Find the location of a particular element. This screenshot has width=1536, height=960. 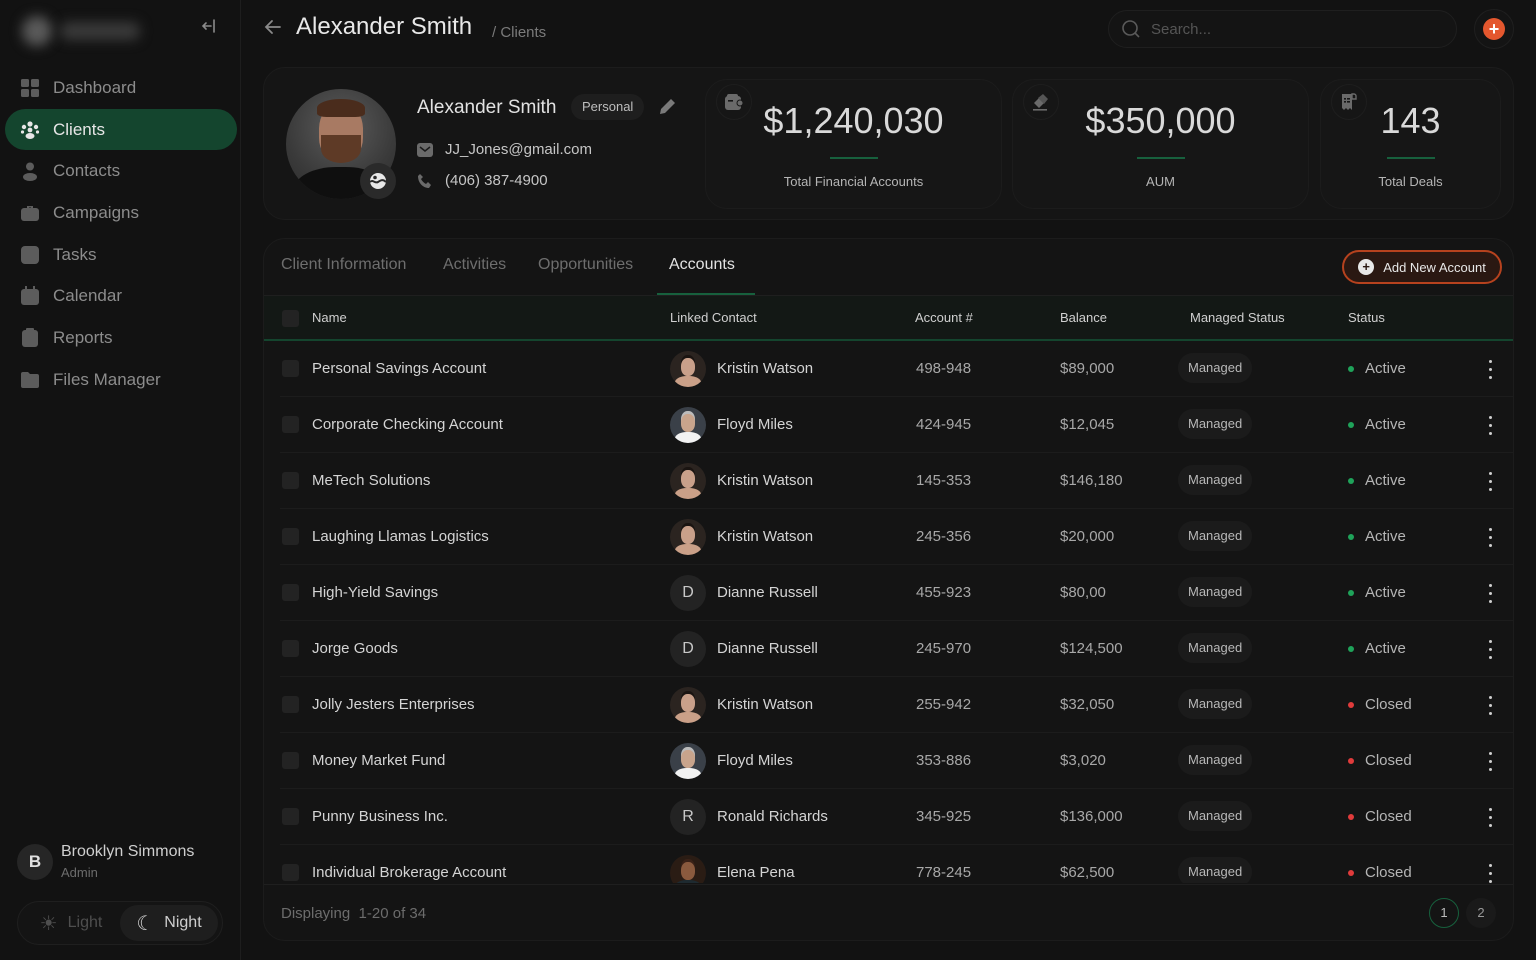

column-header-linked-contact: Linked Contact is located at coordinates (713, 317).